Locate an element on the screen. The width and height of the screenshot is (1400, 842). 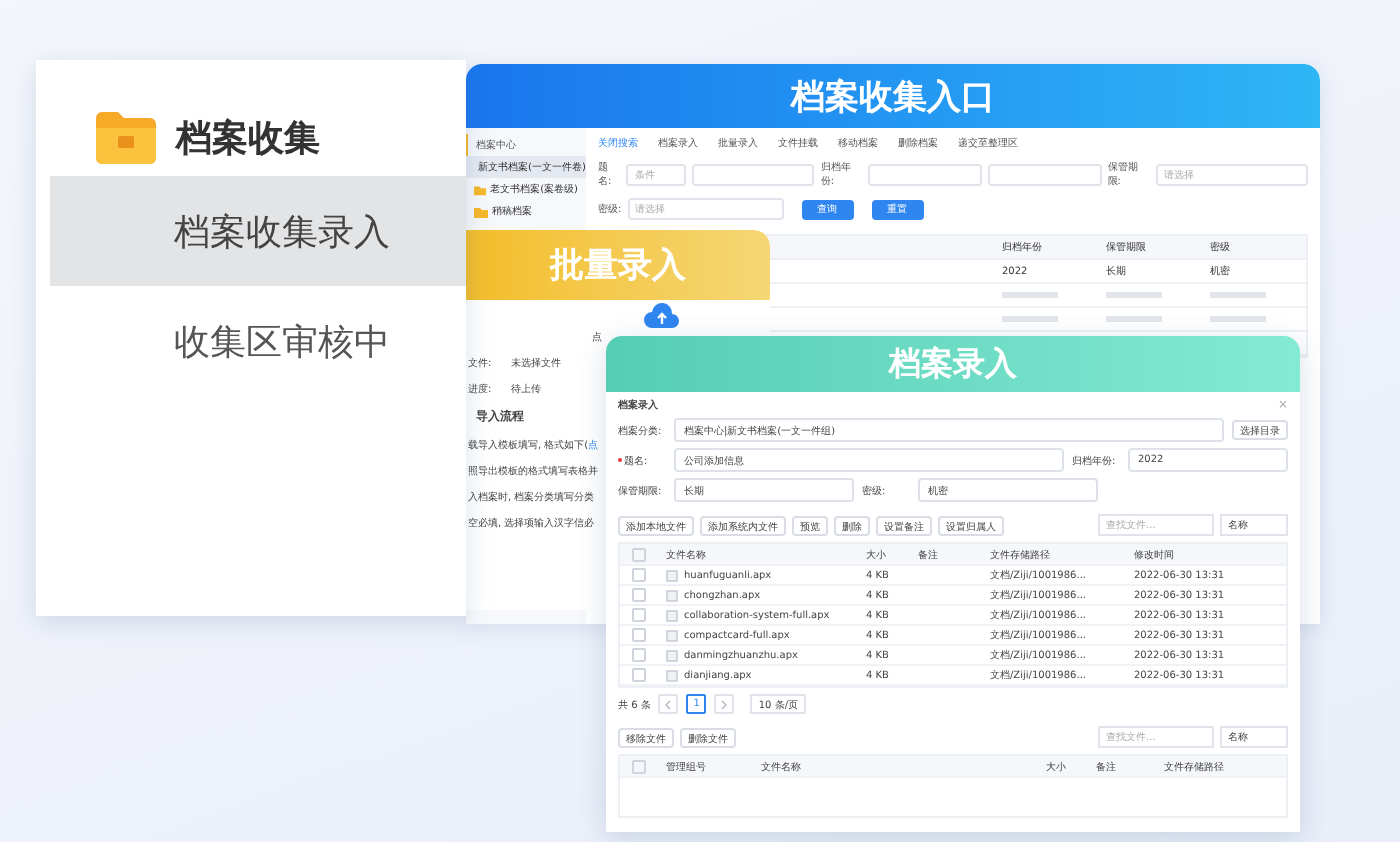
next-page-button is located at coordinates (724, 704).